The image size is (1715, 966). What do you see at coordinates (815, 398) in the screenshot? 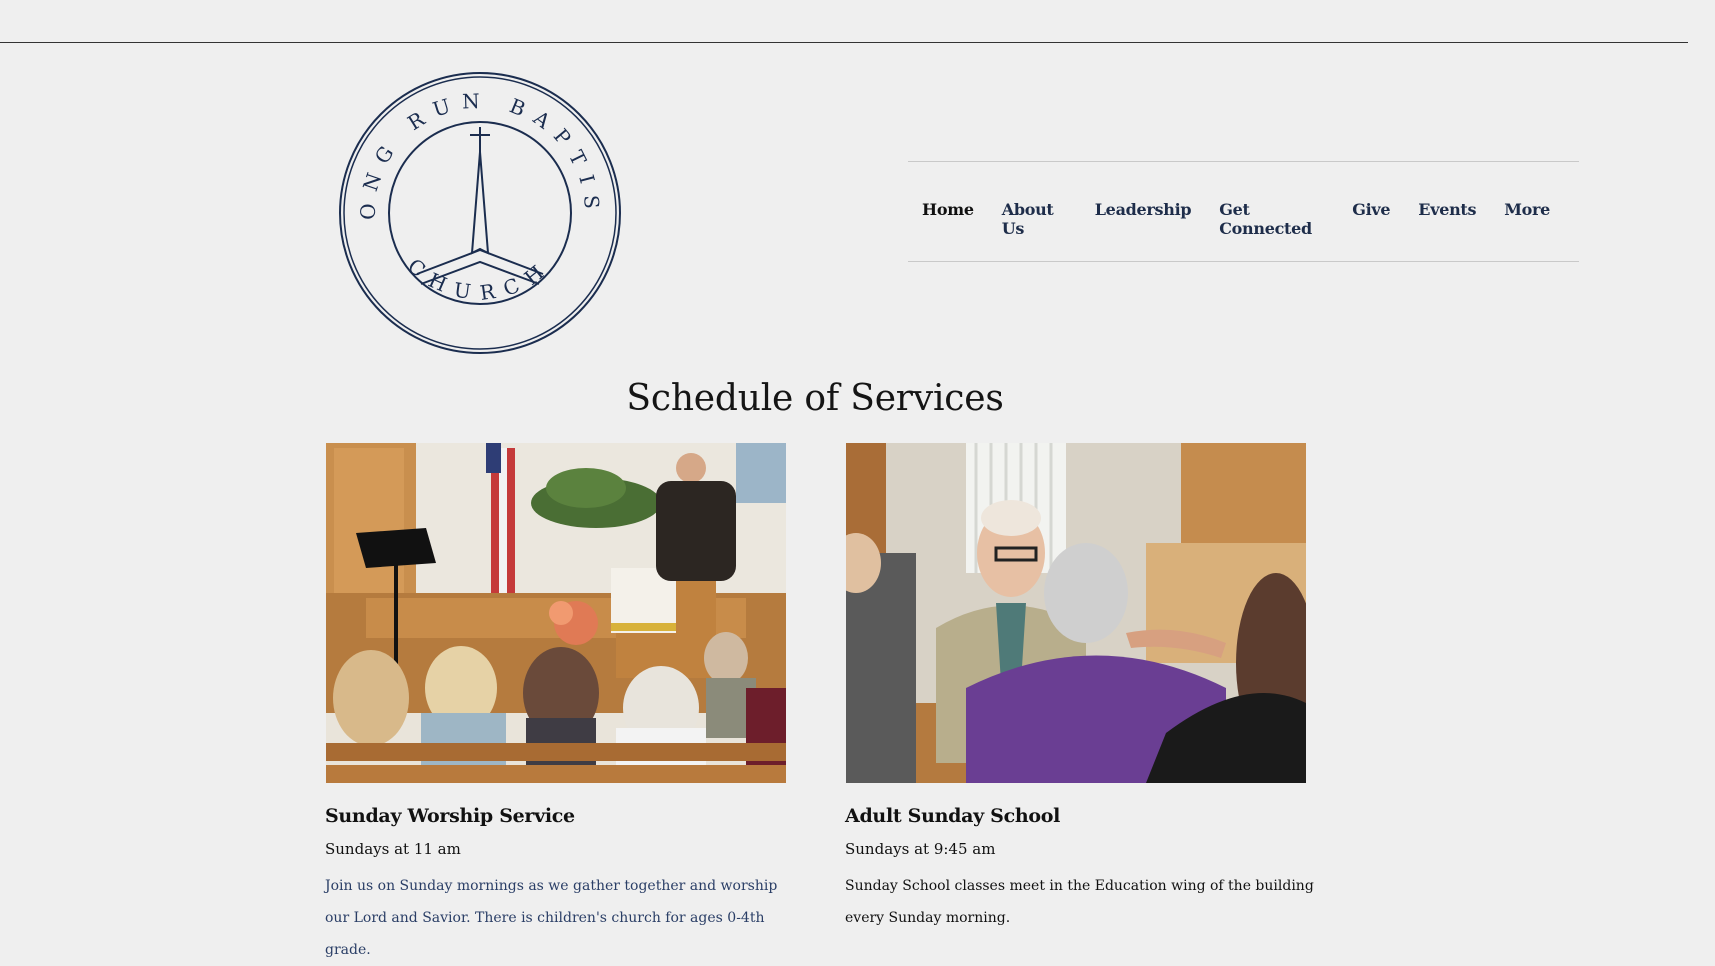
I see `page-title: Schedule of Services` at bounding box center [815, 398].